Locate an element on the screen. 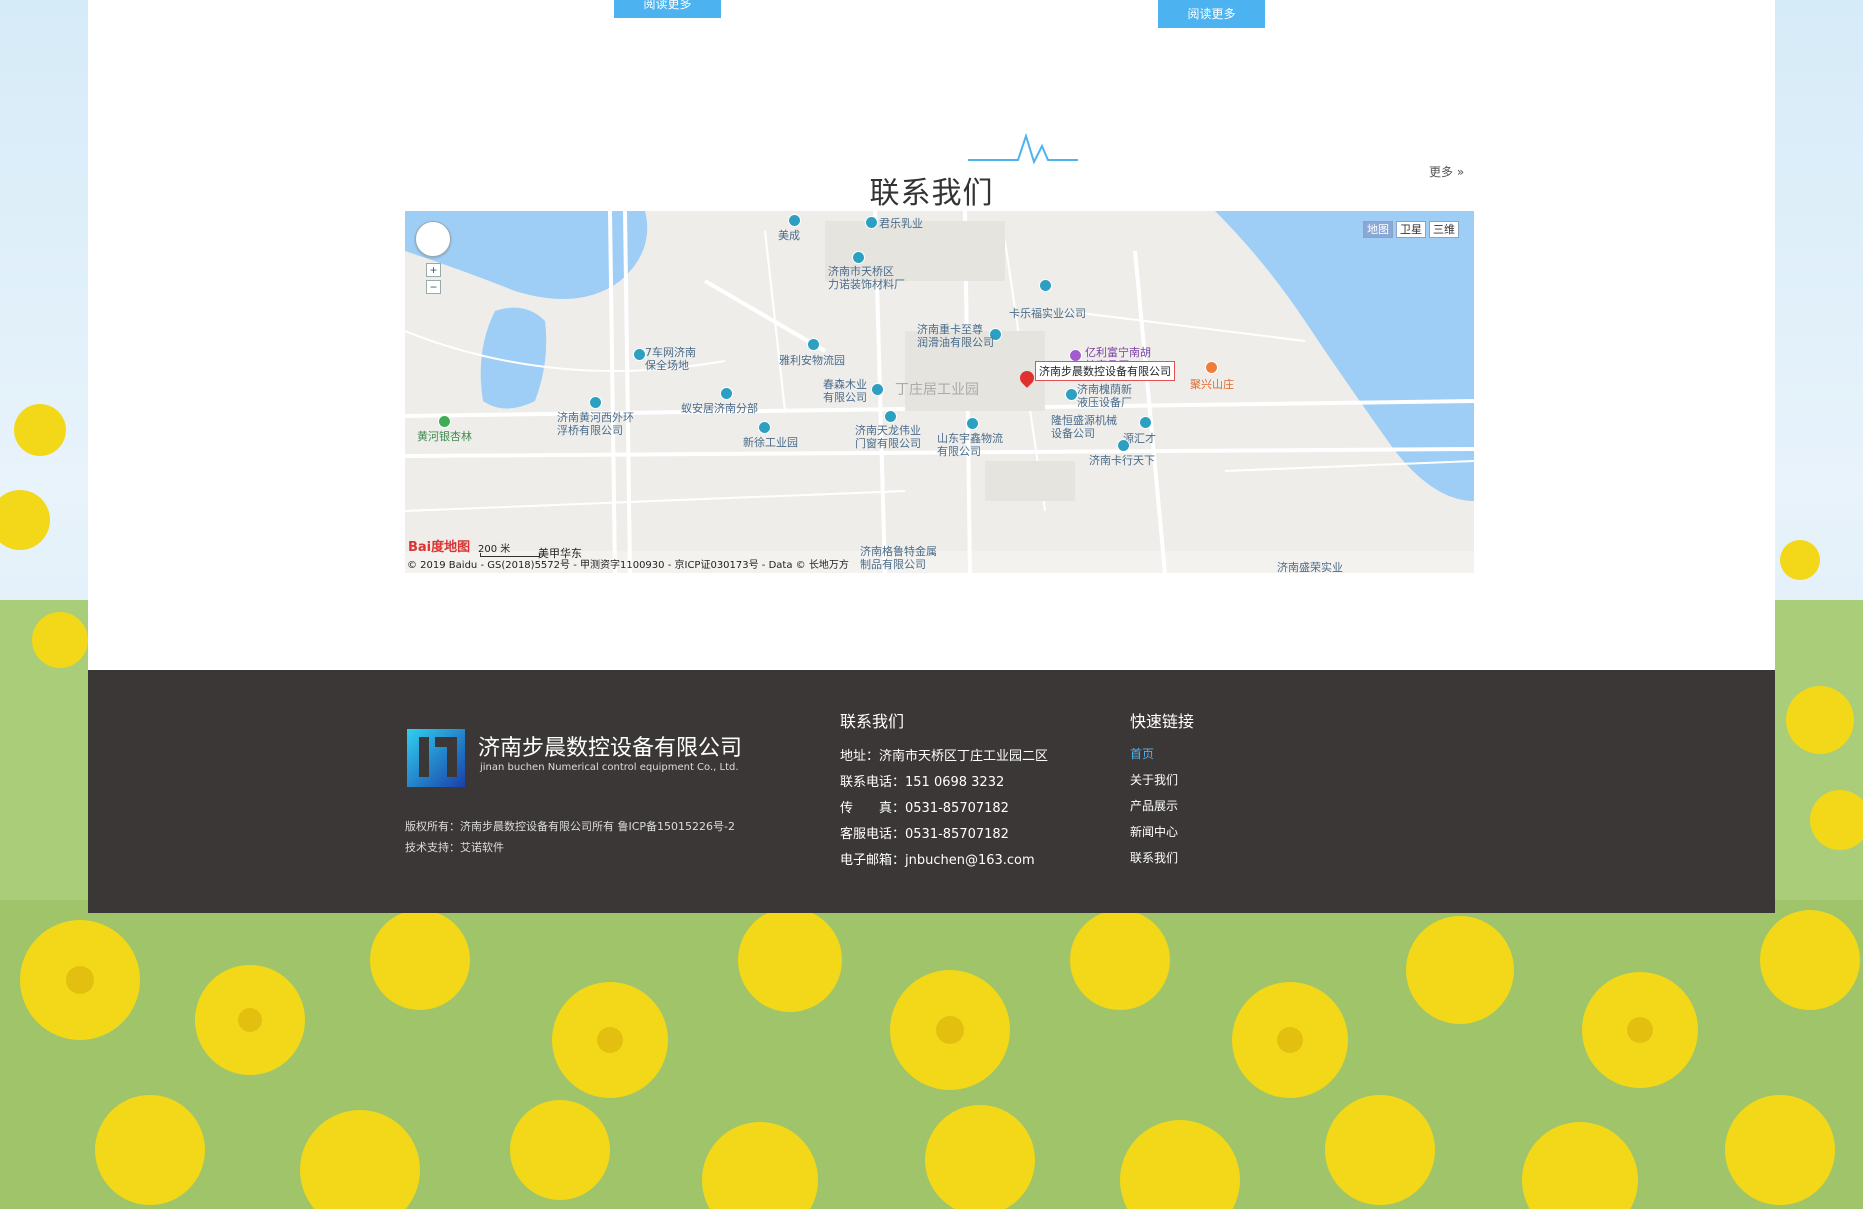 This screenshot has height=1209, width=1863. footer-email: 电子邮箱：jnbuchen@163.com is located at coordinates (937, 860).